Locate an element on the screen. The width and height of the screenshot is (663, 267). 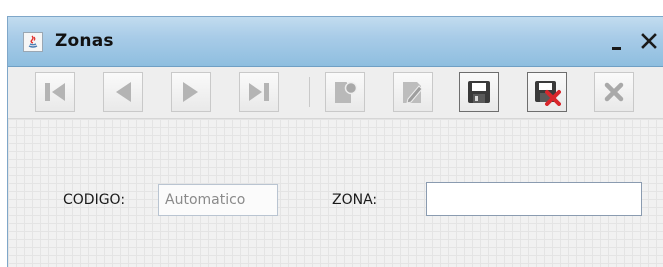
cancel-save-button is located at coordinates (547, 92).